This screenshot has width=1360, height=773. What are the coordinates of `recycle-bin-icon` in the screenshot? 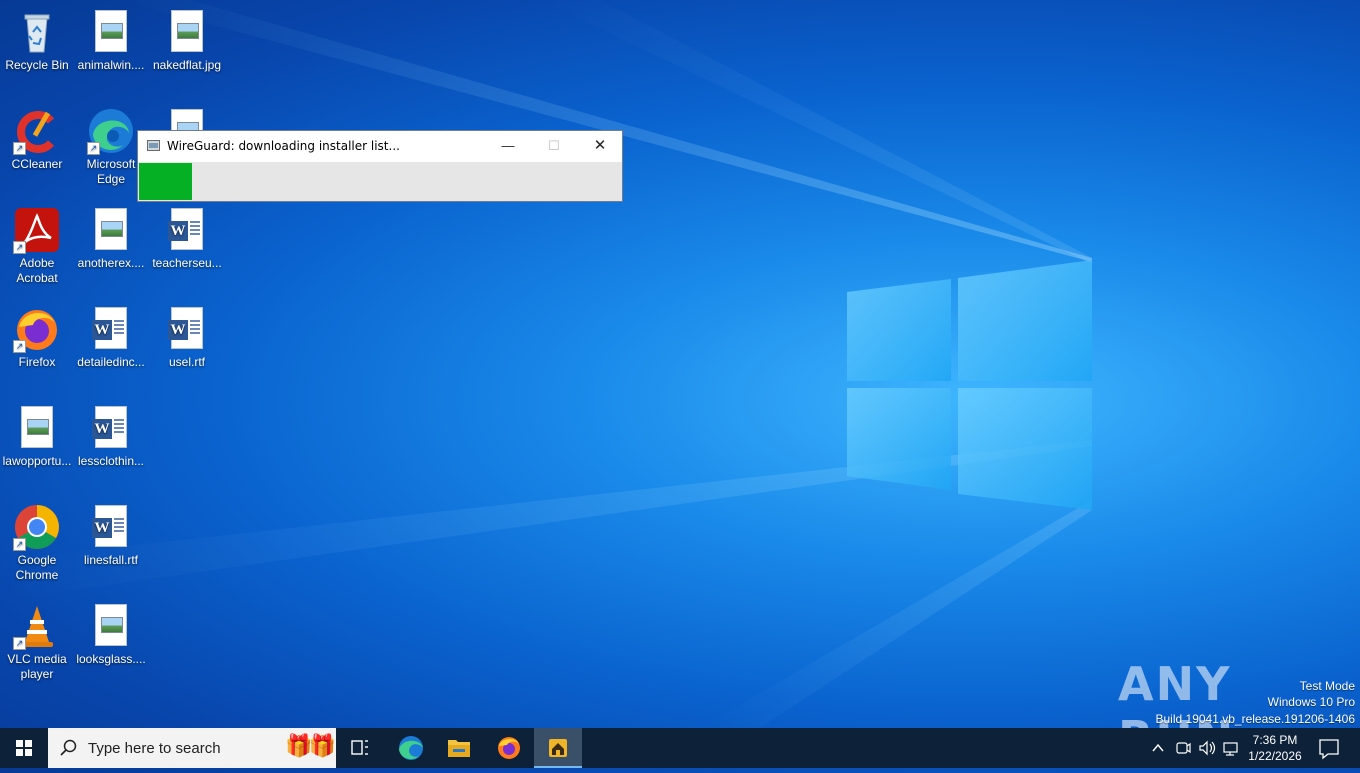 It's located at (37, 32).